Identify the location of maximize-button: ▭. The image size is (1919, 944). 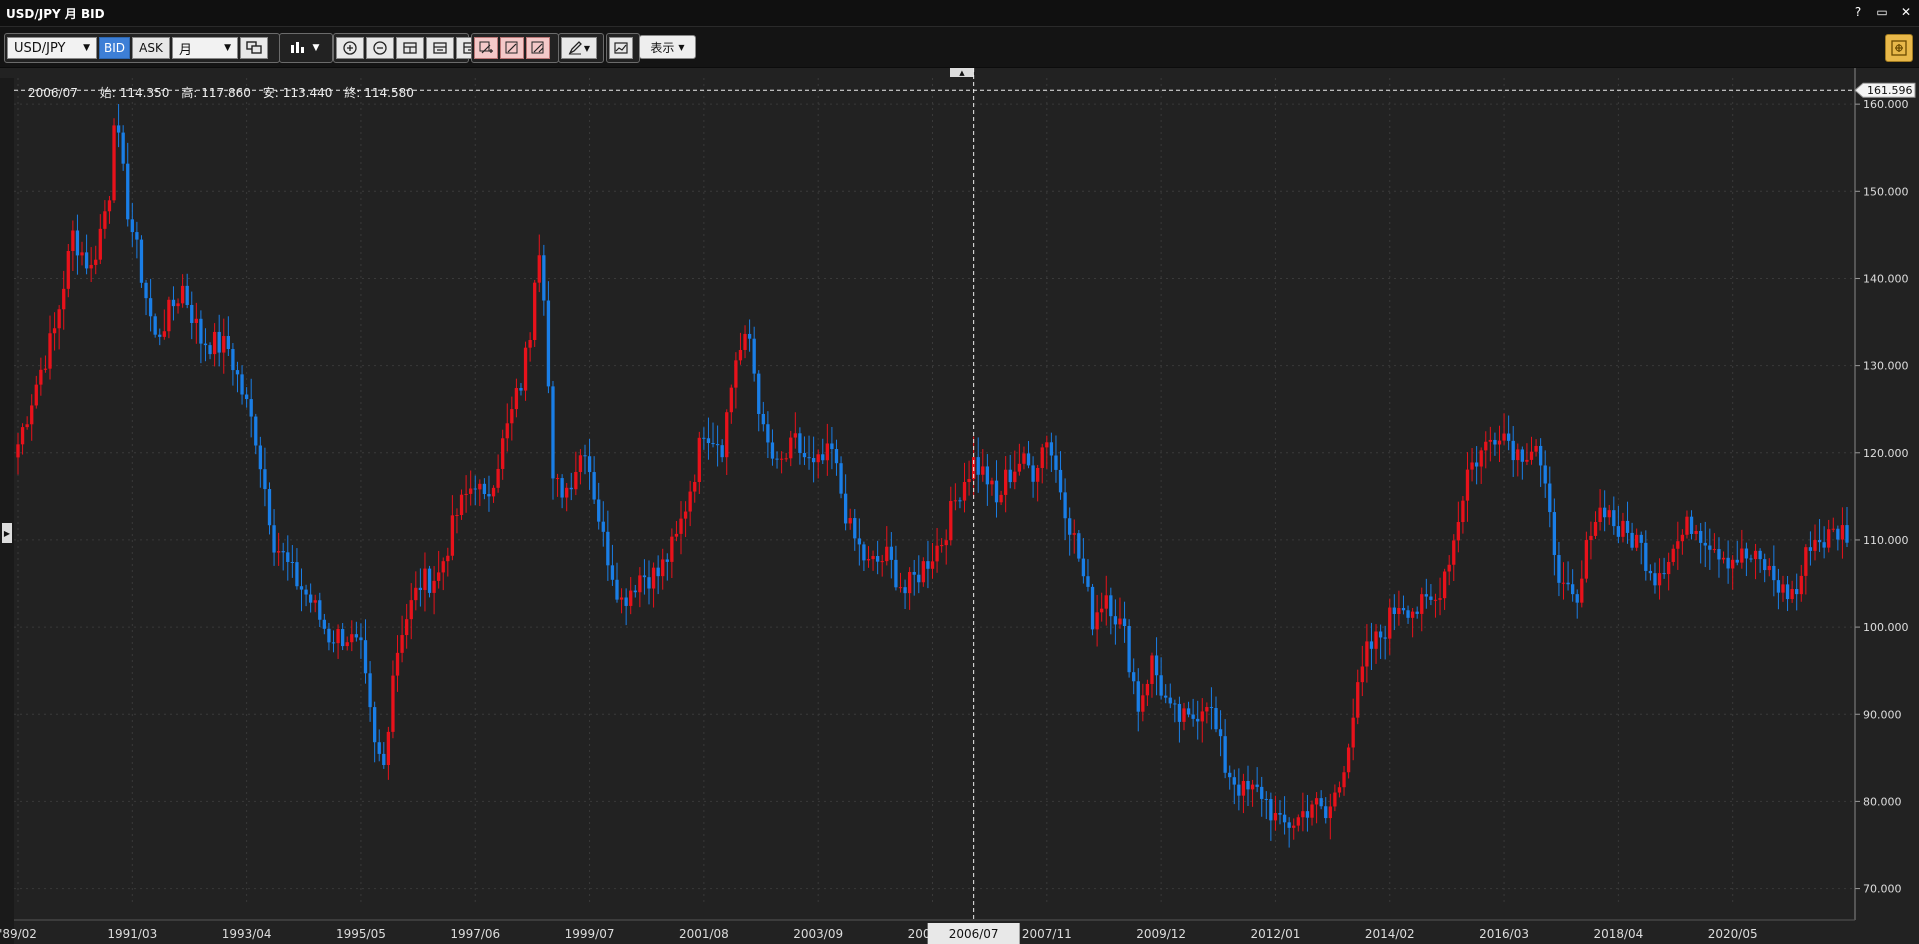
(1882, 12).